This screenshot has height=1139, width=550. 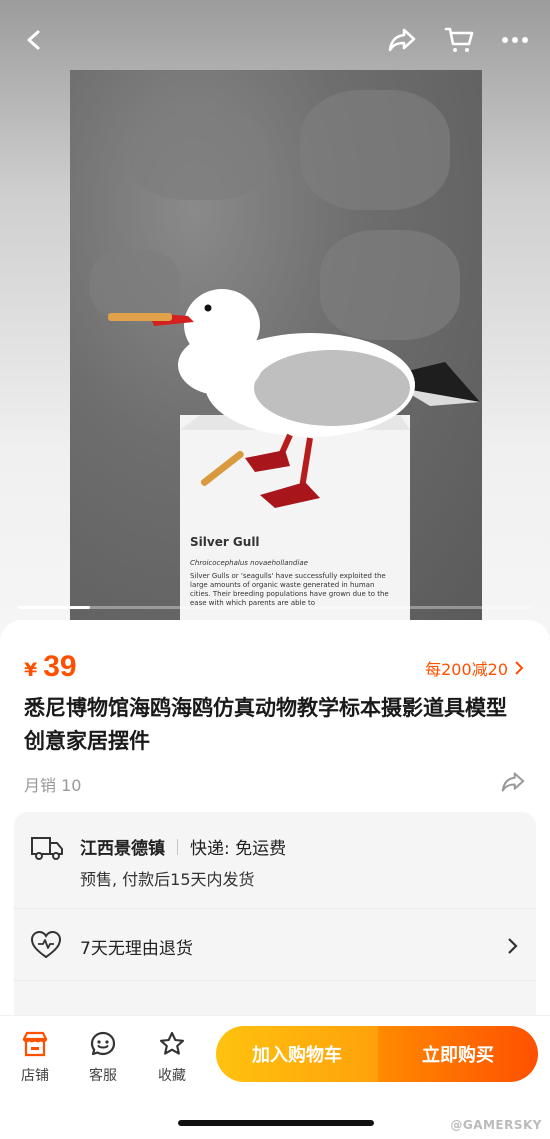 I want to click on return-policy-row: 7天无理由退货, so click(x=275, y=945).